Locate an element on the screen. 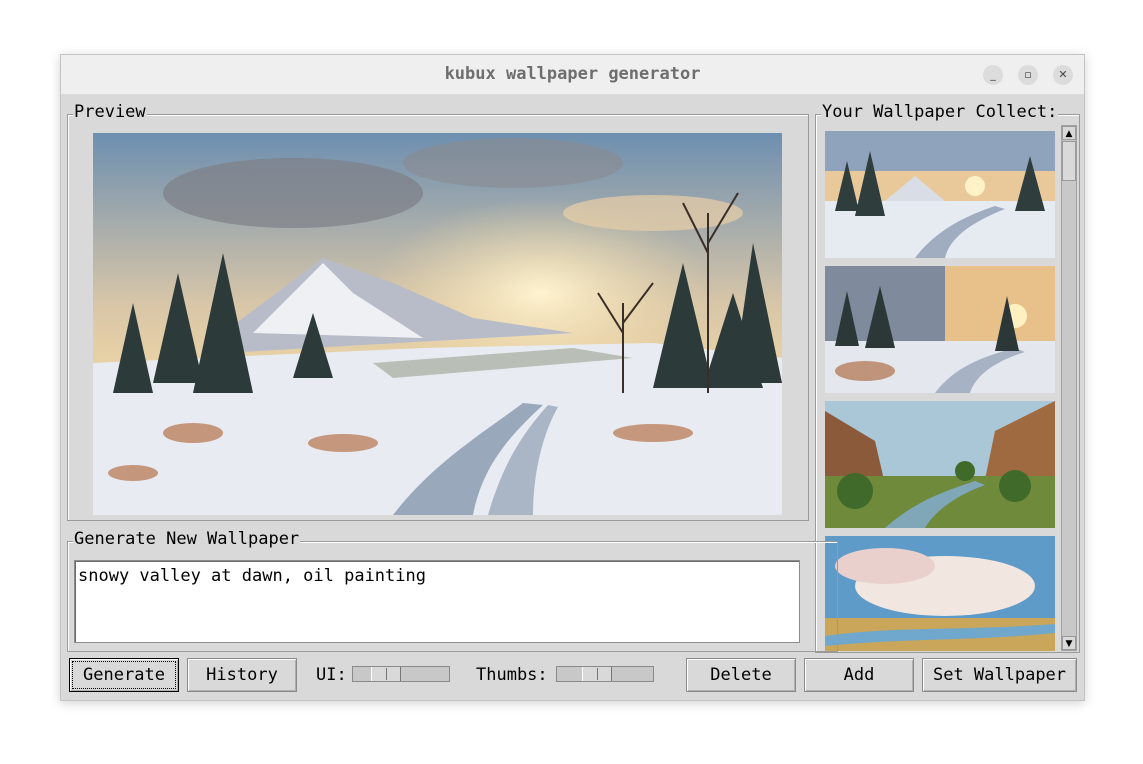 Image resolution: width=1143 pixels, height=764 pixels. generate-button: Generate is located at coordinates (124, 675).